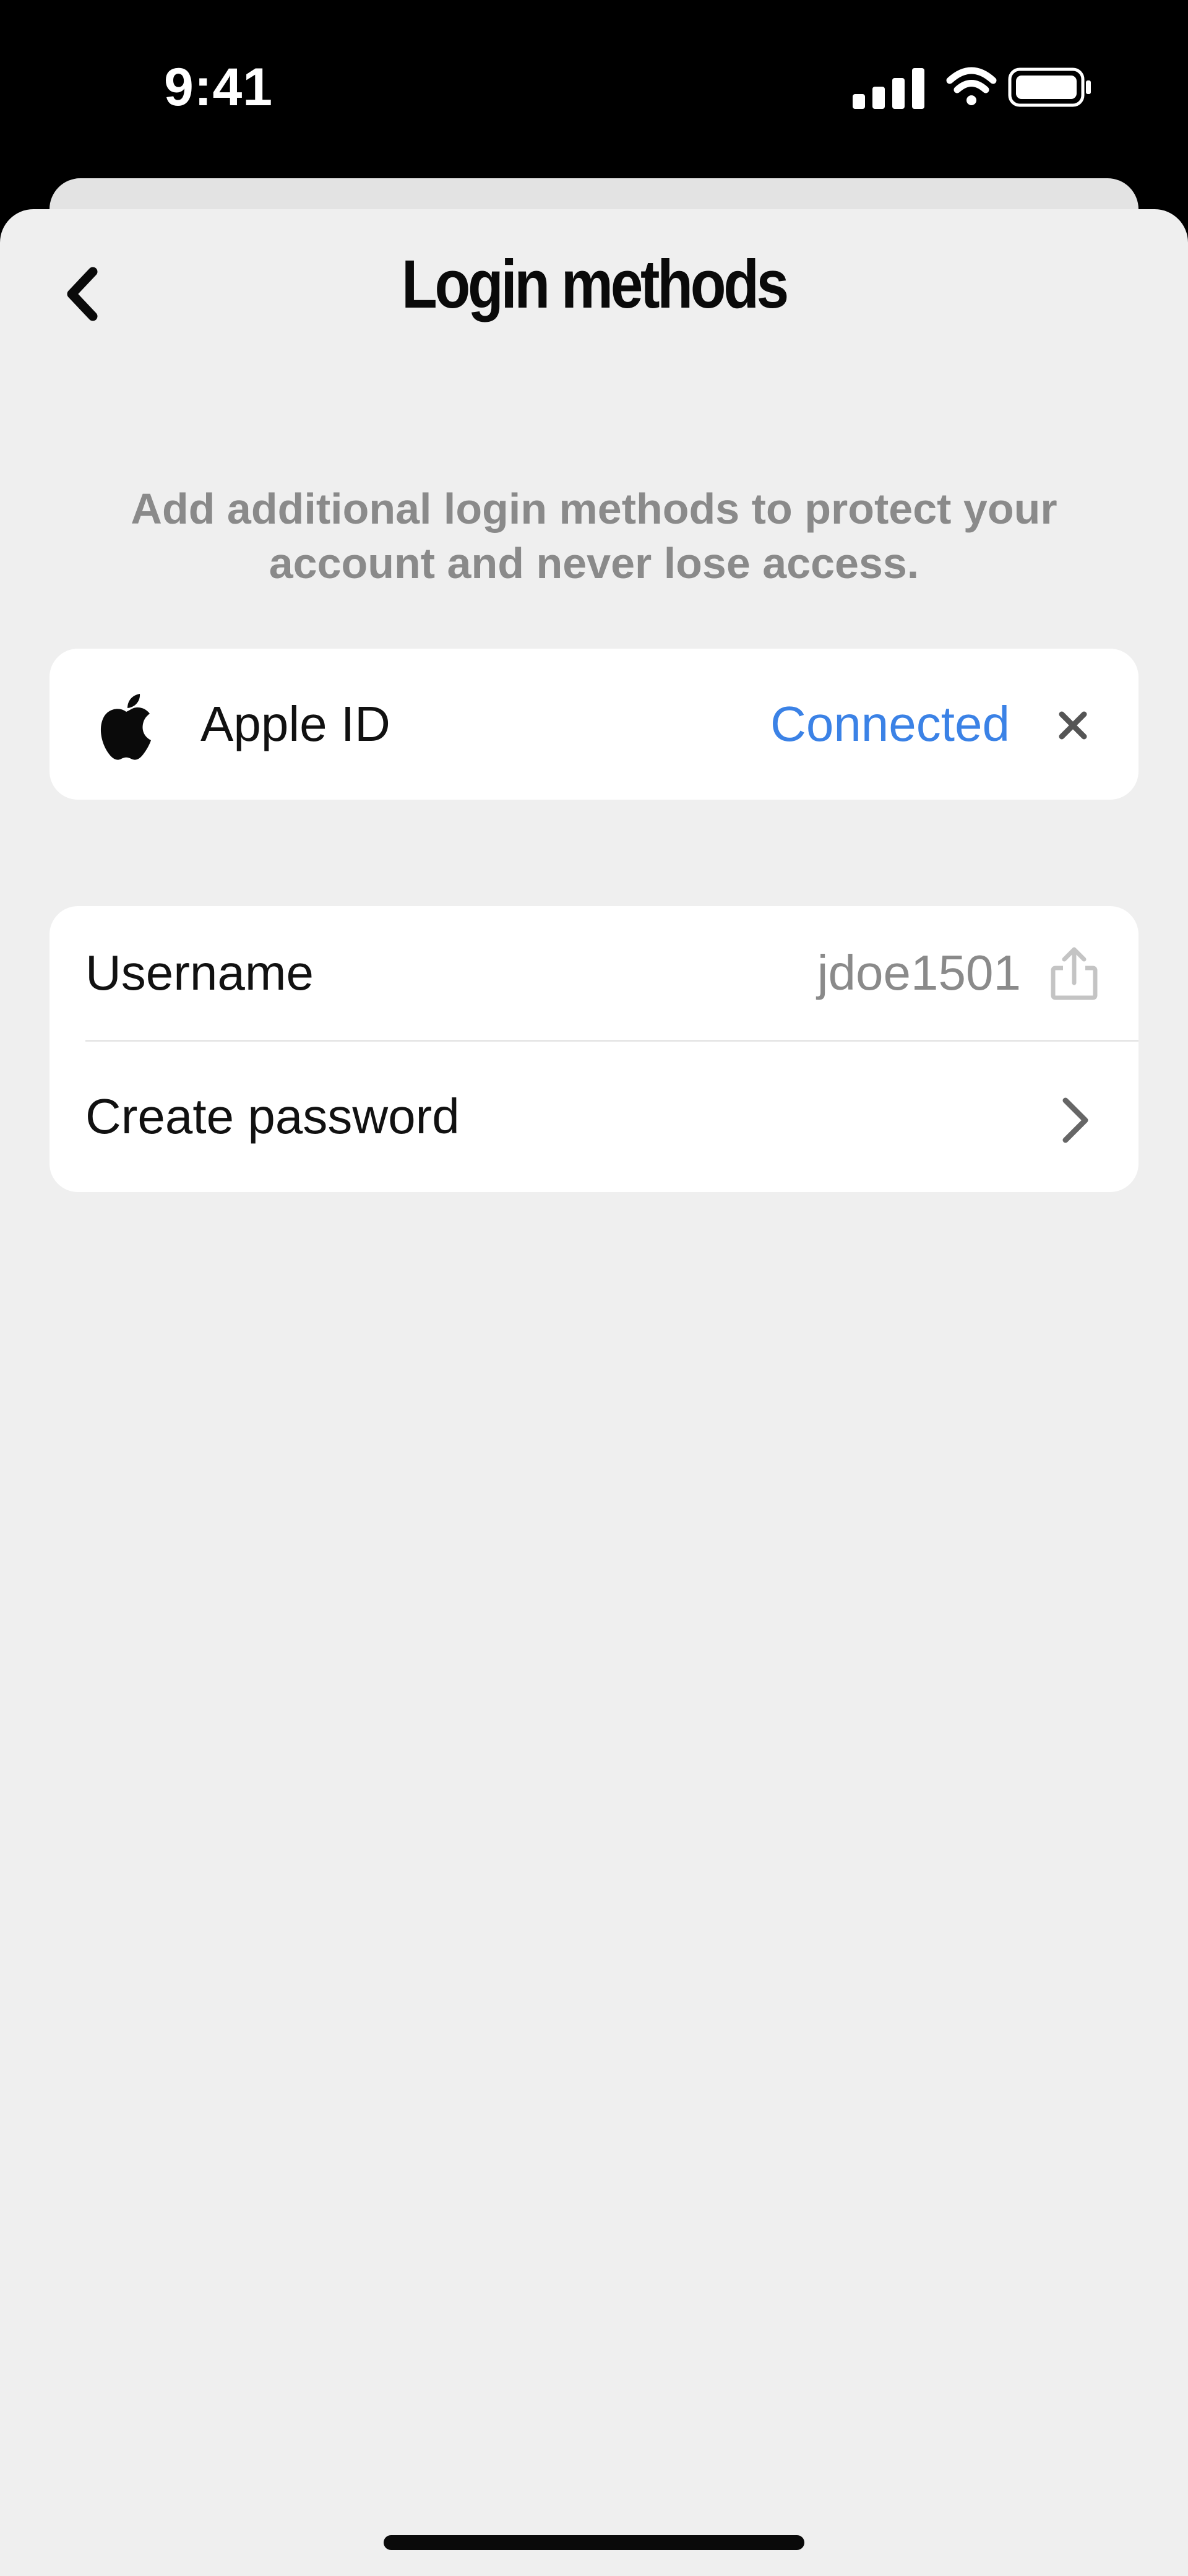 The image size is (1188, 2576). I want to click on cellular-signal-icon, so click(888, 88).